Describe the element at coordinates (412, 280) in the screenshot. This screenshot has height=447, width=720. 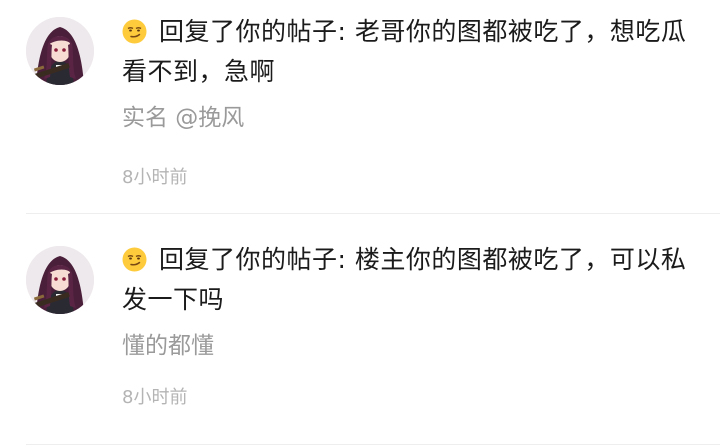
I see `reply-line: 回复了你的帖子: 楼主你的图都被吃了，可以私发一下吗` at that location.